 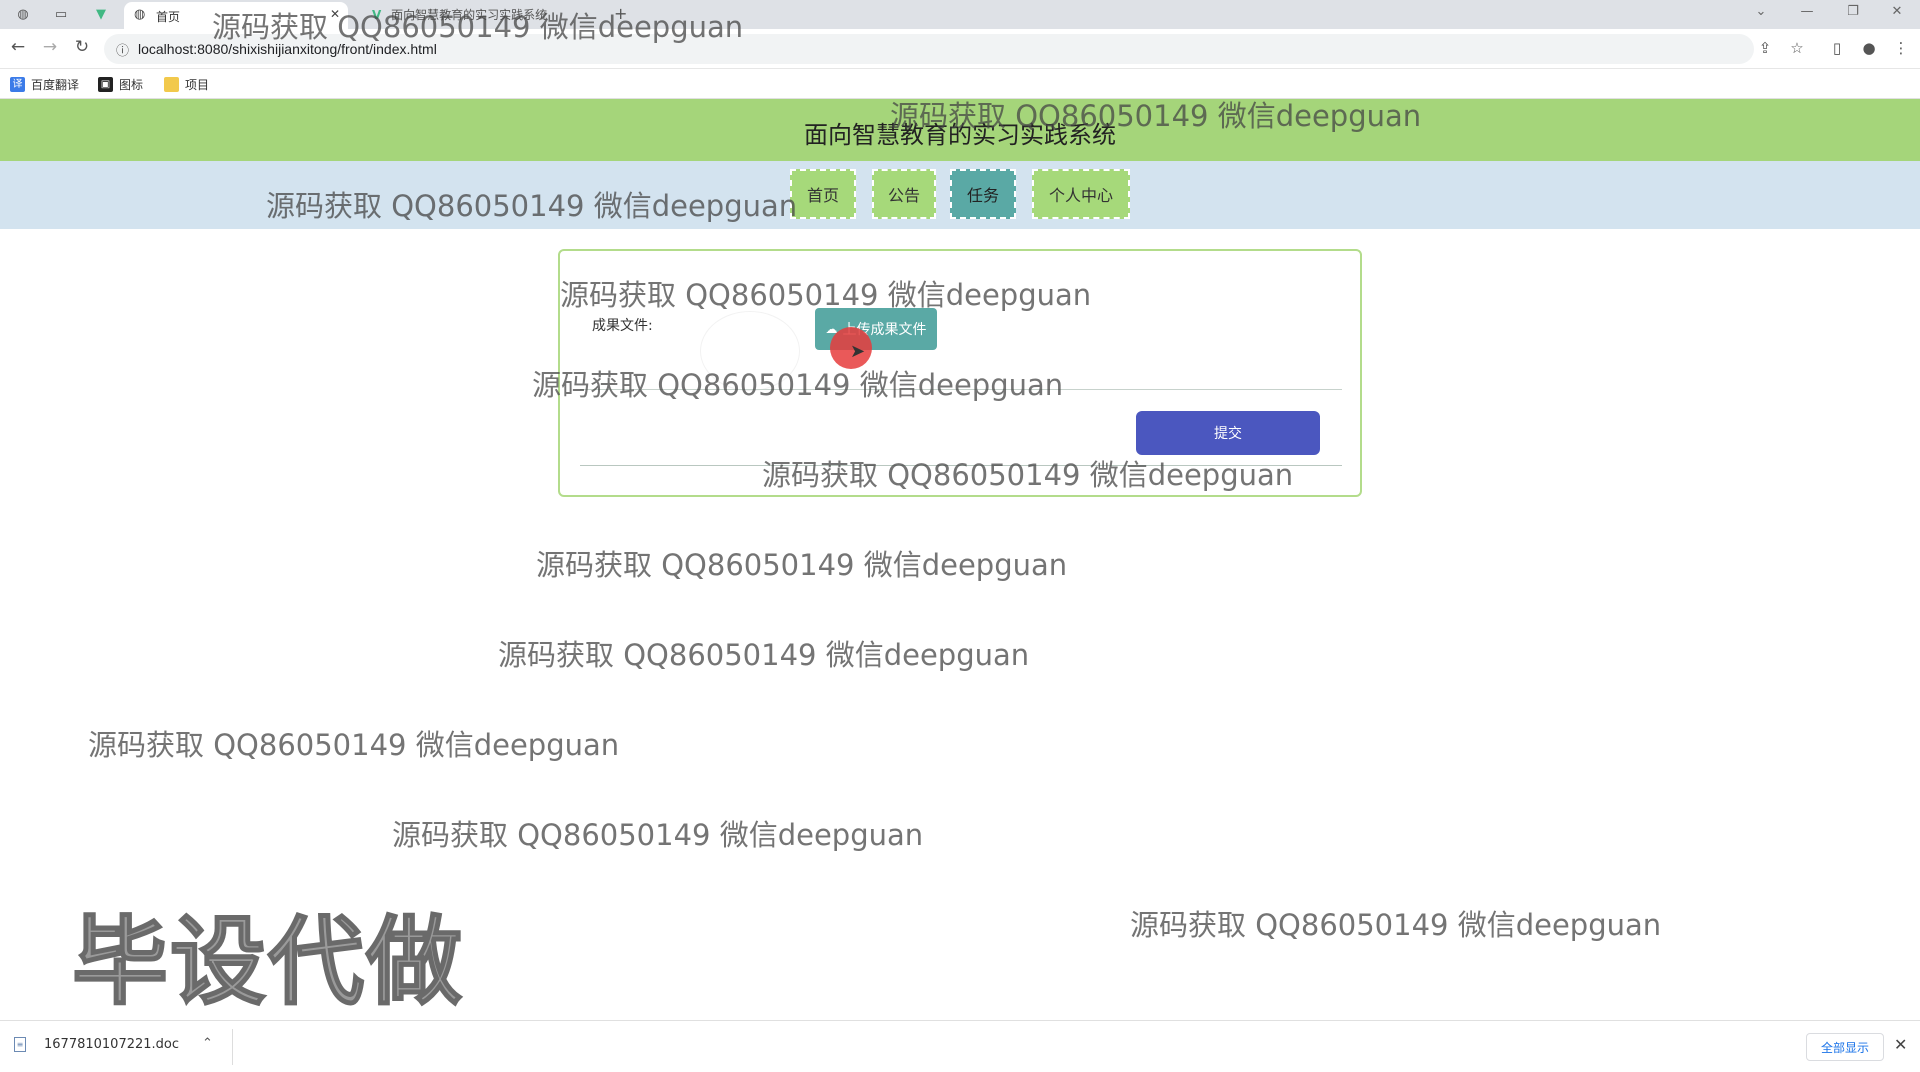 What do you see at coordinates (1081, 194) in the screenshot?
I see `nav-profile: 个人中心` at bounding box center [1081, 194].